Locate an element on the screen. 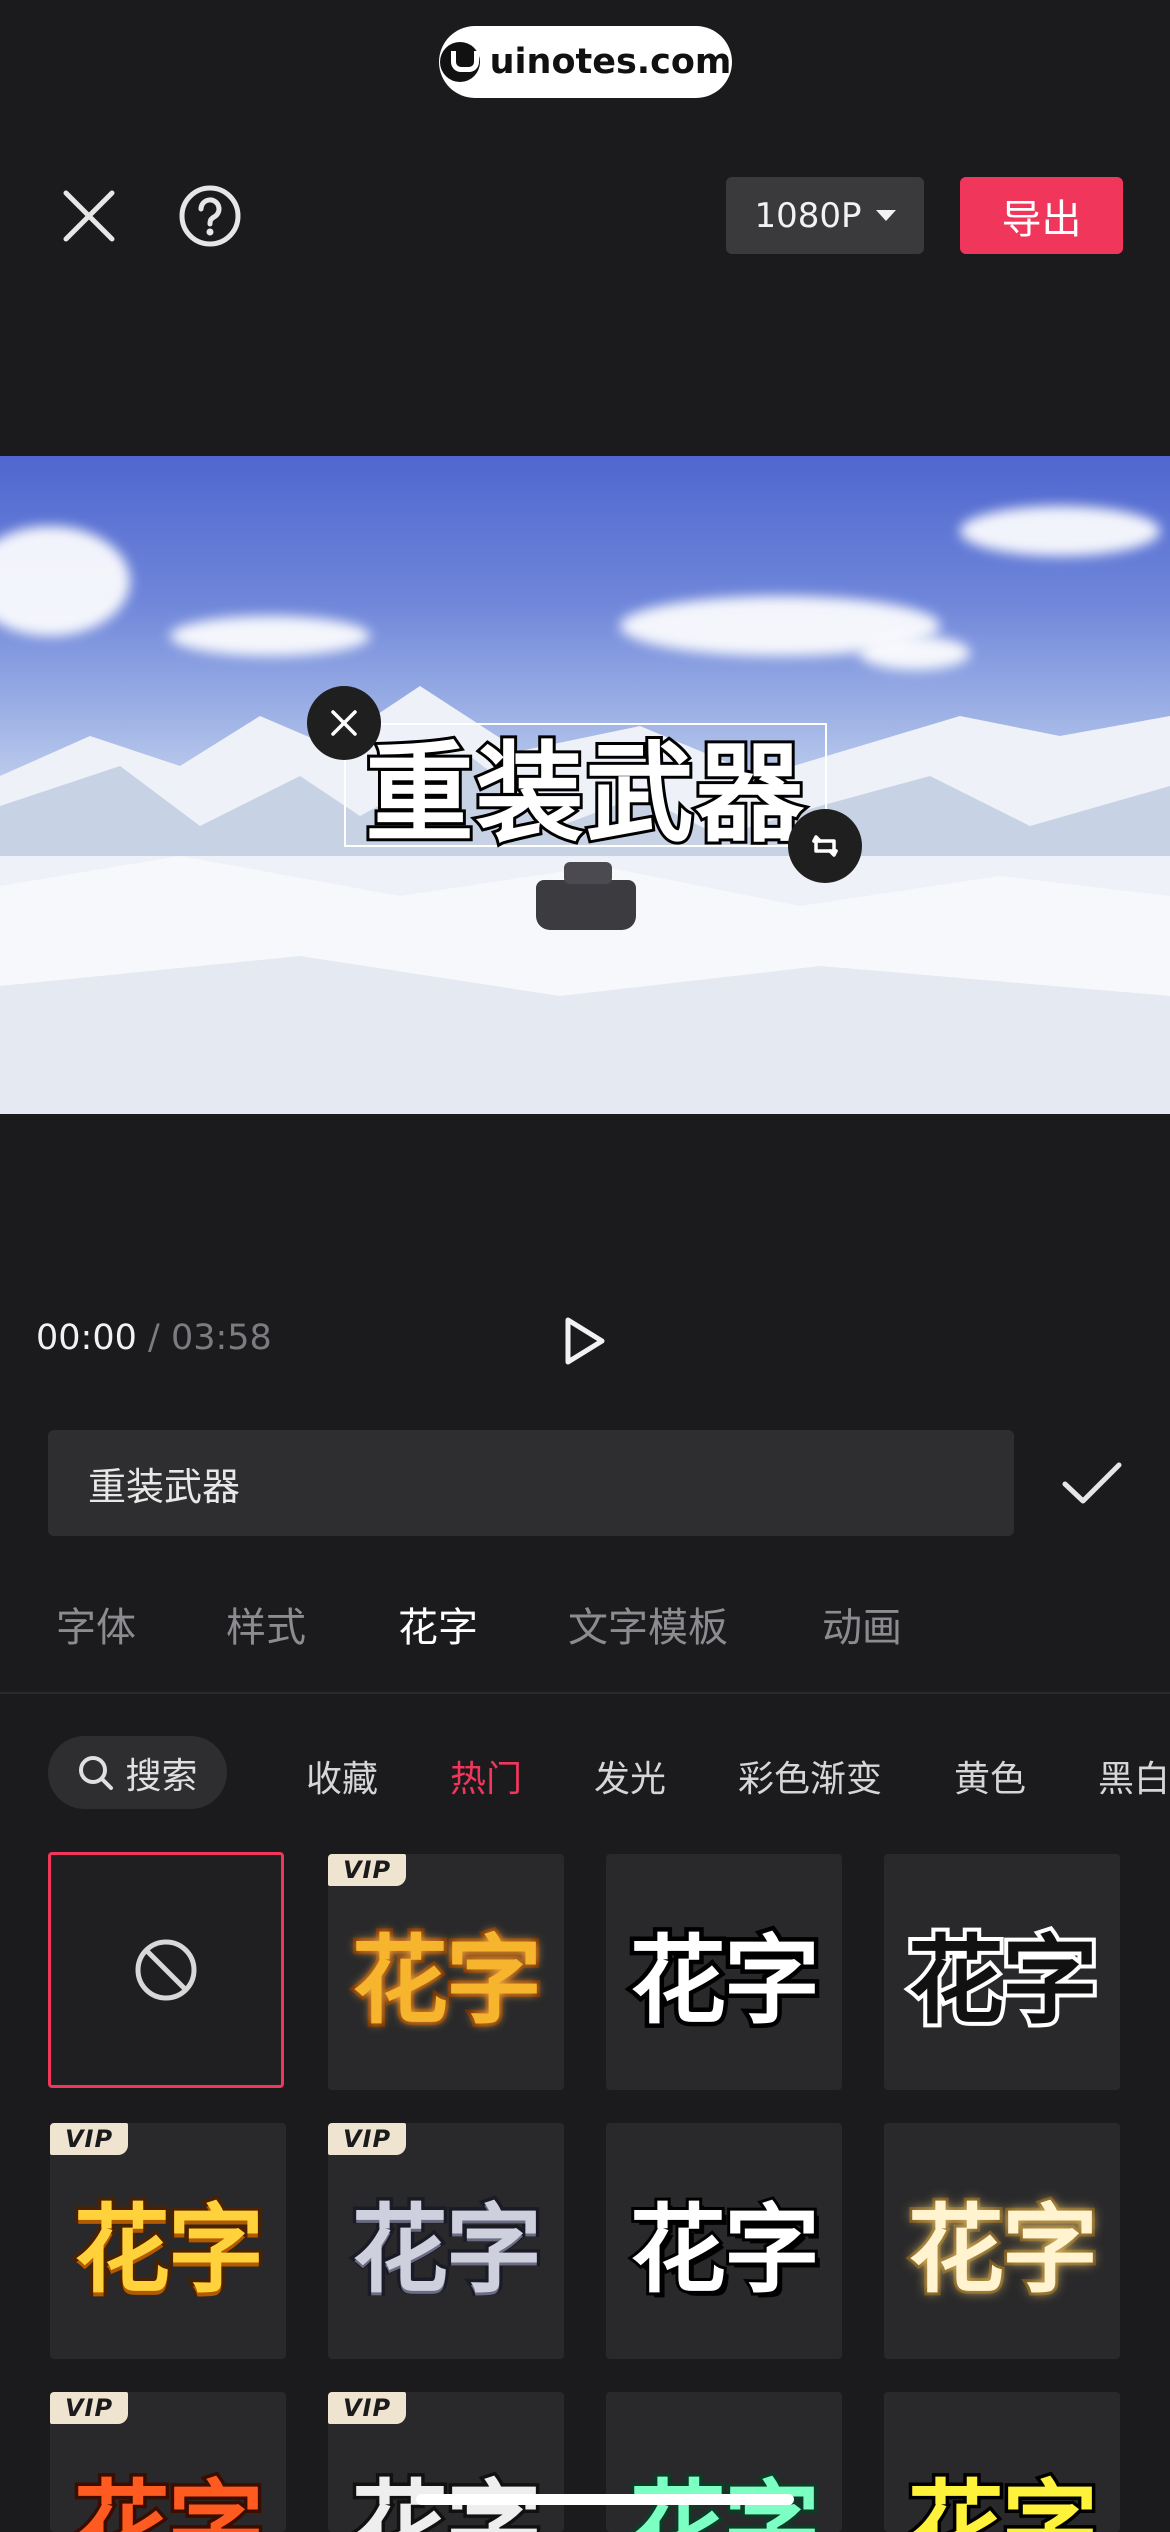 Image resolution: width=1170 pixels, height=2532 pixels. tab-animation: 动画 is located at coordinates (862, 1624).